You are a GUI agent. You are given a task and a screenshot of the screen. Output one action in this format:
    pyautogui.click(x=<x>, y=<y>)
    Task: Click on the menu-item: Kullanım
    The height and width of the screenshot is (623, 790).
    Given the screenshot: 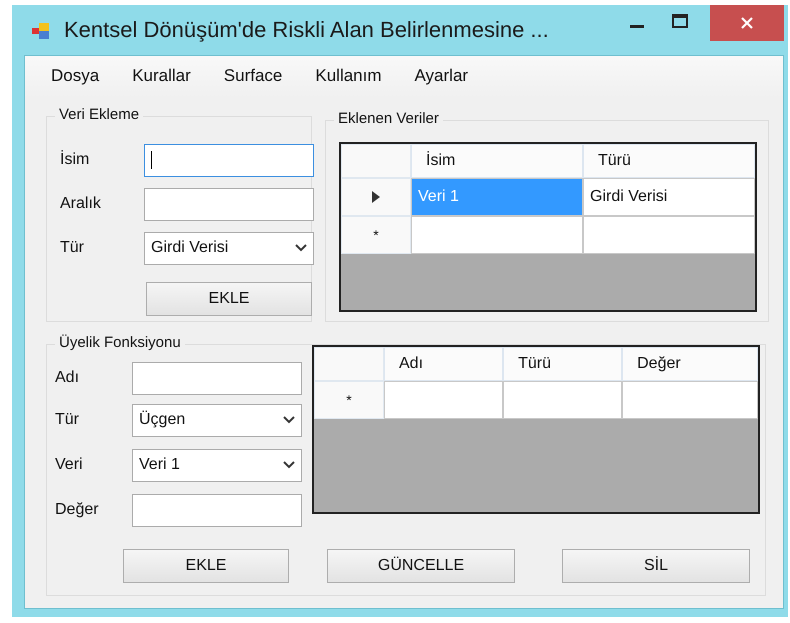 What is the action you would take?
    pyautogui.click(x=348, y=76)
    